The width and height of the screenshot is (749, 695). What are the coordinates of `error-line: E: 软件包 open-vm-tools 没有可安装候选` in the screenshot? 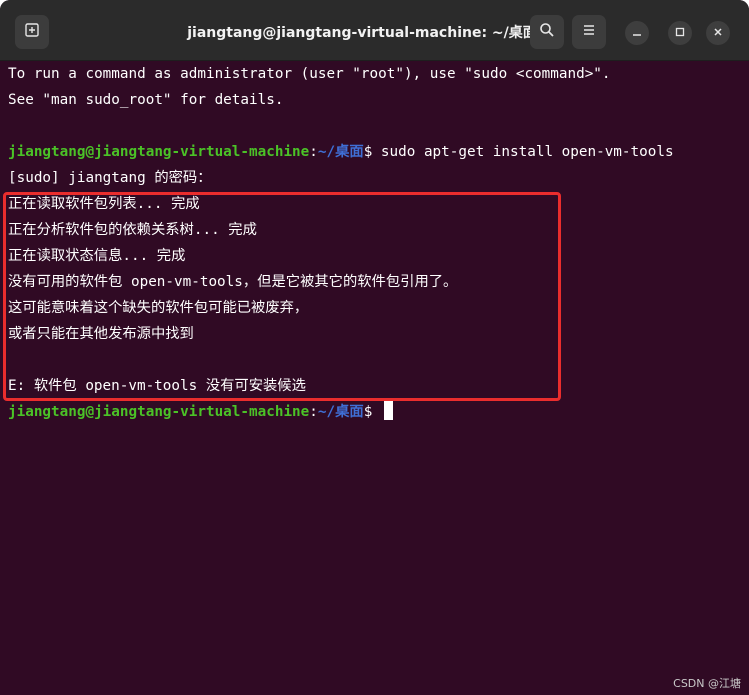 It's located at (157, 386).